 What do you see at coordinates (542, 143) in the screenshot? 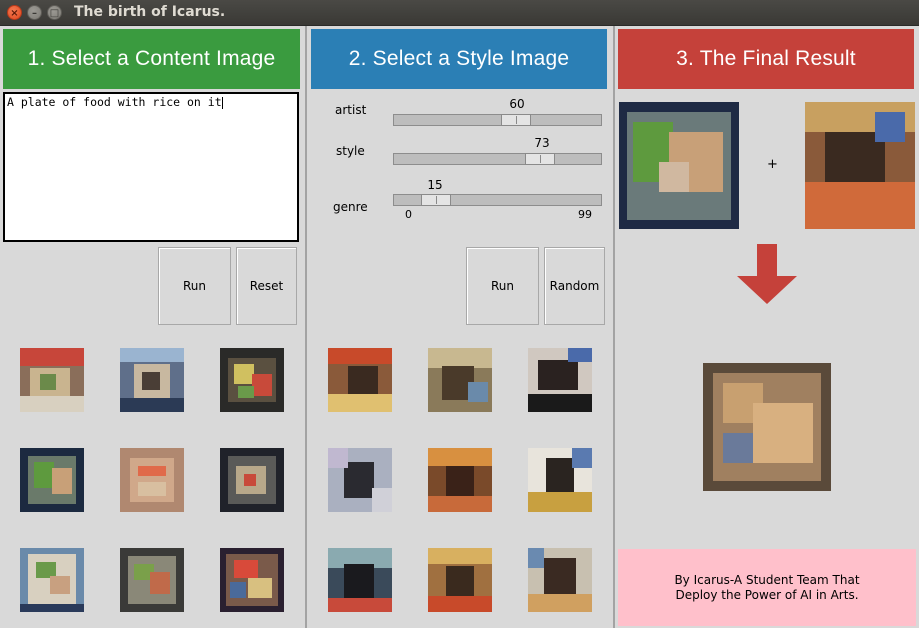
I see `style-slider-value: 73` at bounding box center [542, 143].